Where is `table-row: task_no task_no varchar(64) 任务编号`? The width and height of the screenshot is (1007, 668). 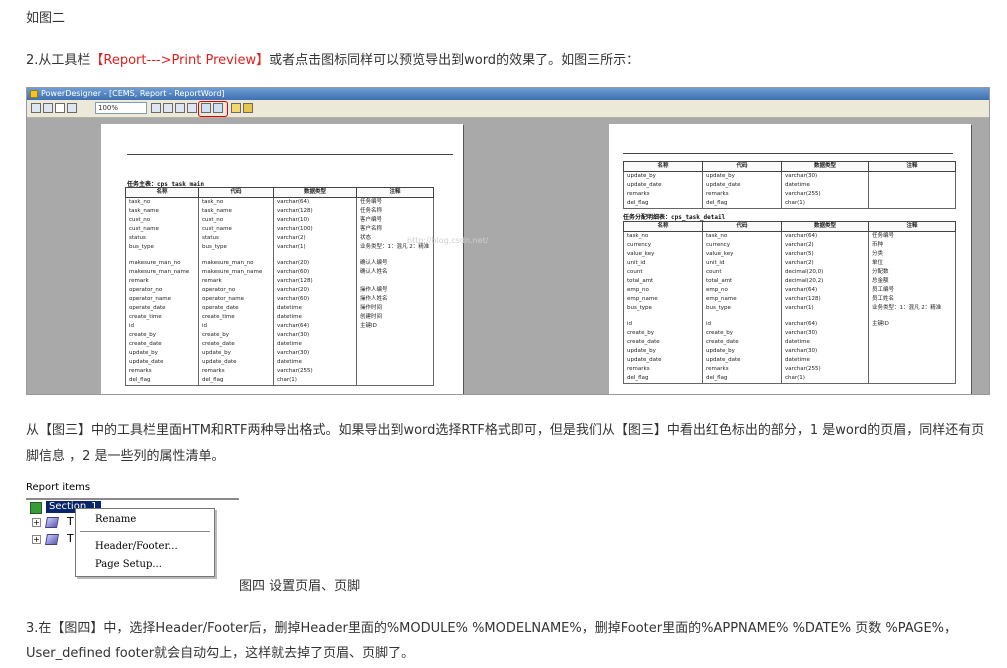
table-row: task_no task_no varchar(64) 任务编号 is located at coordinates (279, 202).